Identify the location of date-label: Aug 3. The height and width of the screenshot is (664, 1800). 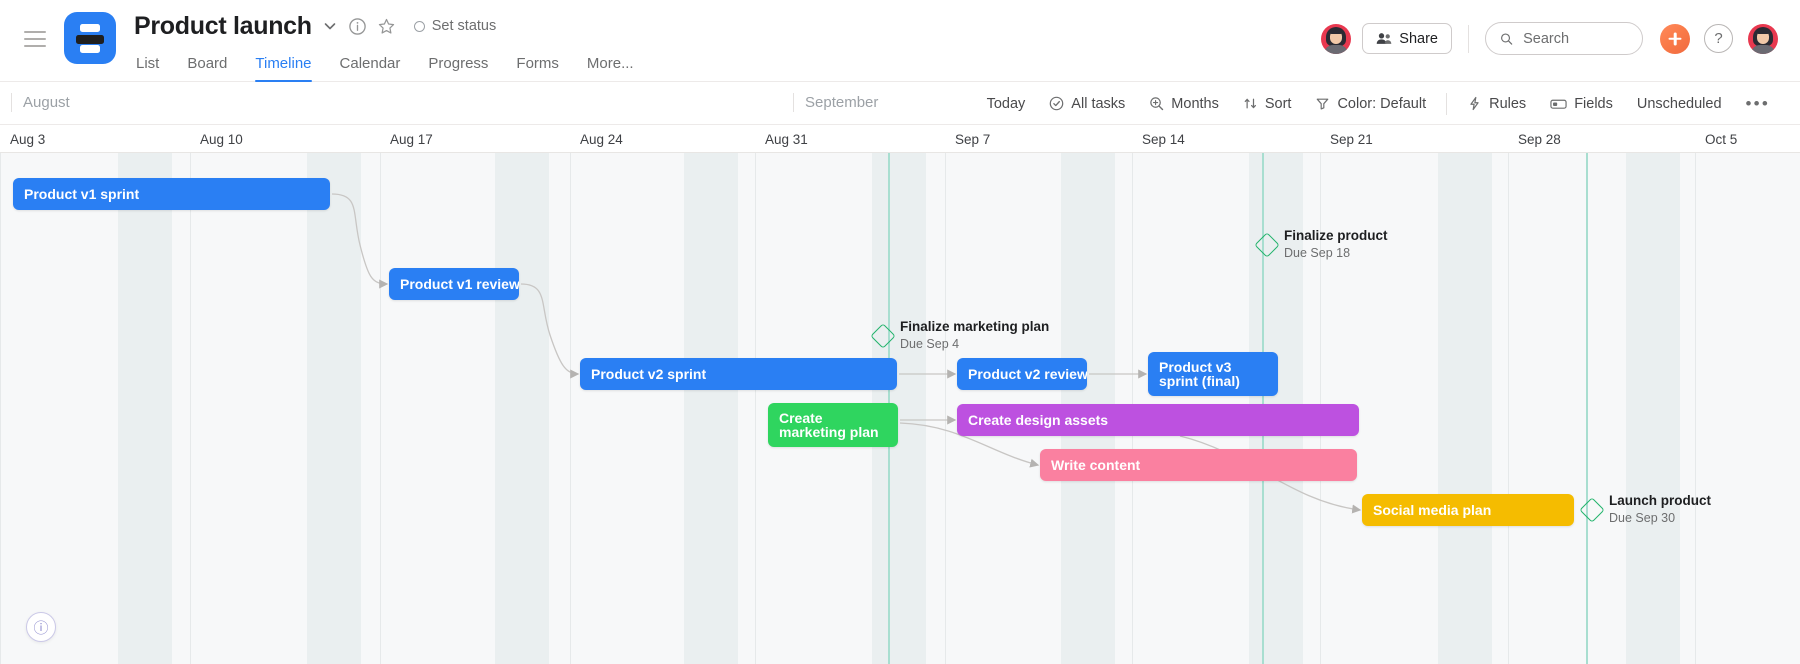
(28, 139).